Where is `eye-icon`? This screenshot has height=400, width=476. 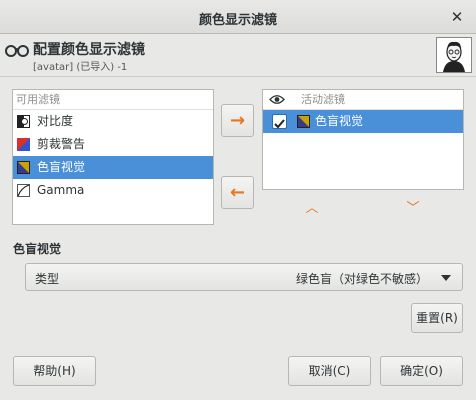
eye-icon is located at coordinates (277, 99).